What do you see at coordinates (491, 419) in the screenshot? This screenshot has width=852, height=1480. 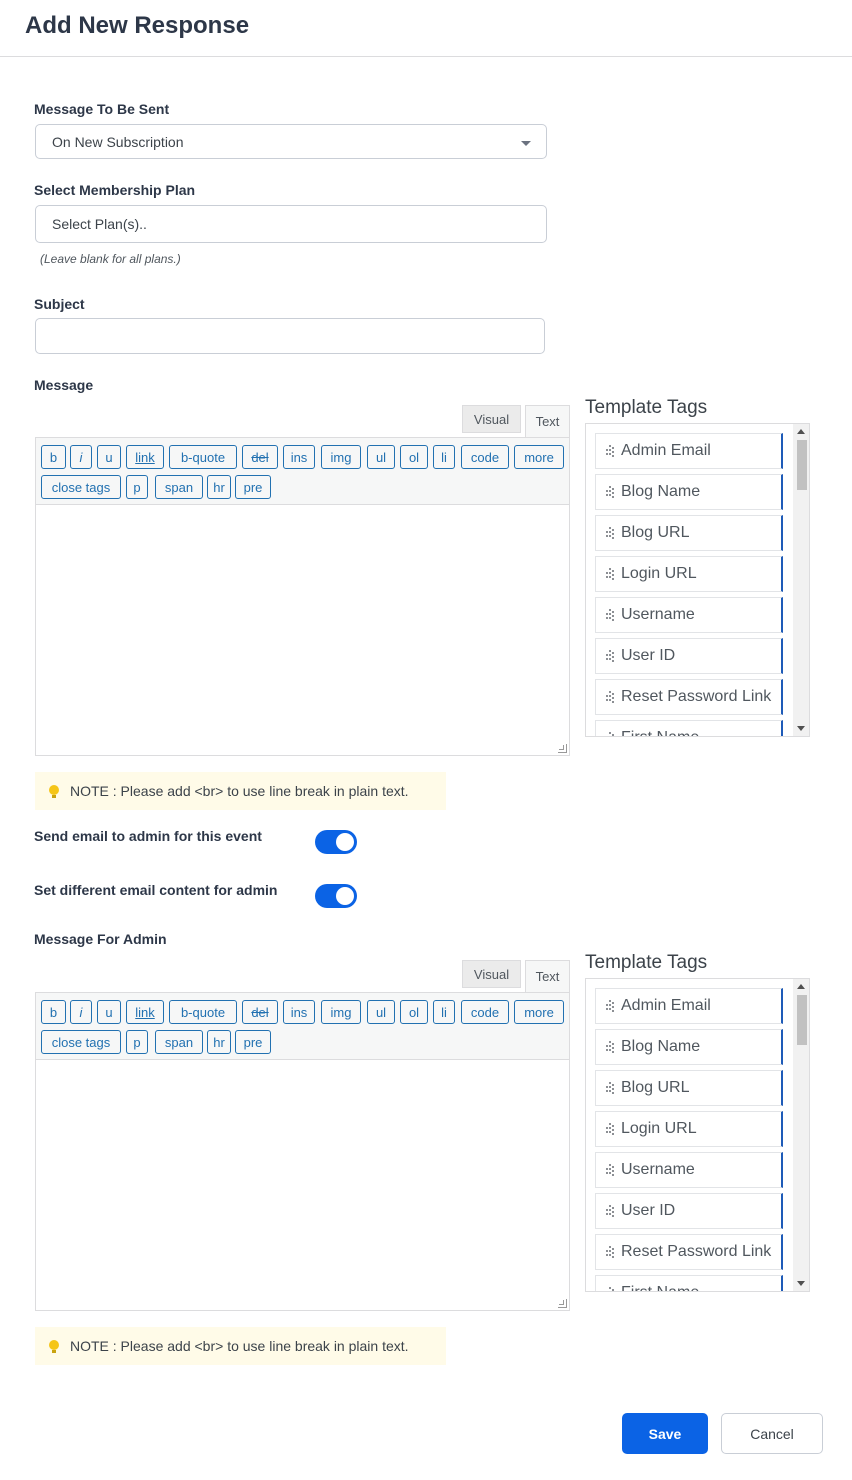 I see `tab-visual: Visual` at bounding box center [491, 419].